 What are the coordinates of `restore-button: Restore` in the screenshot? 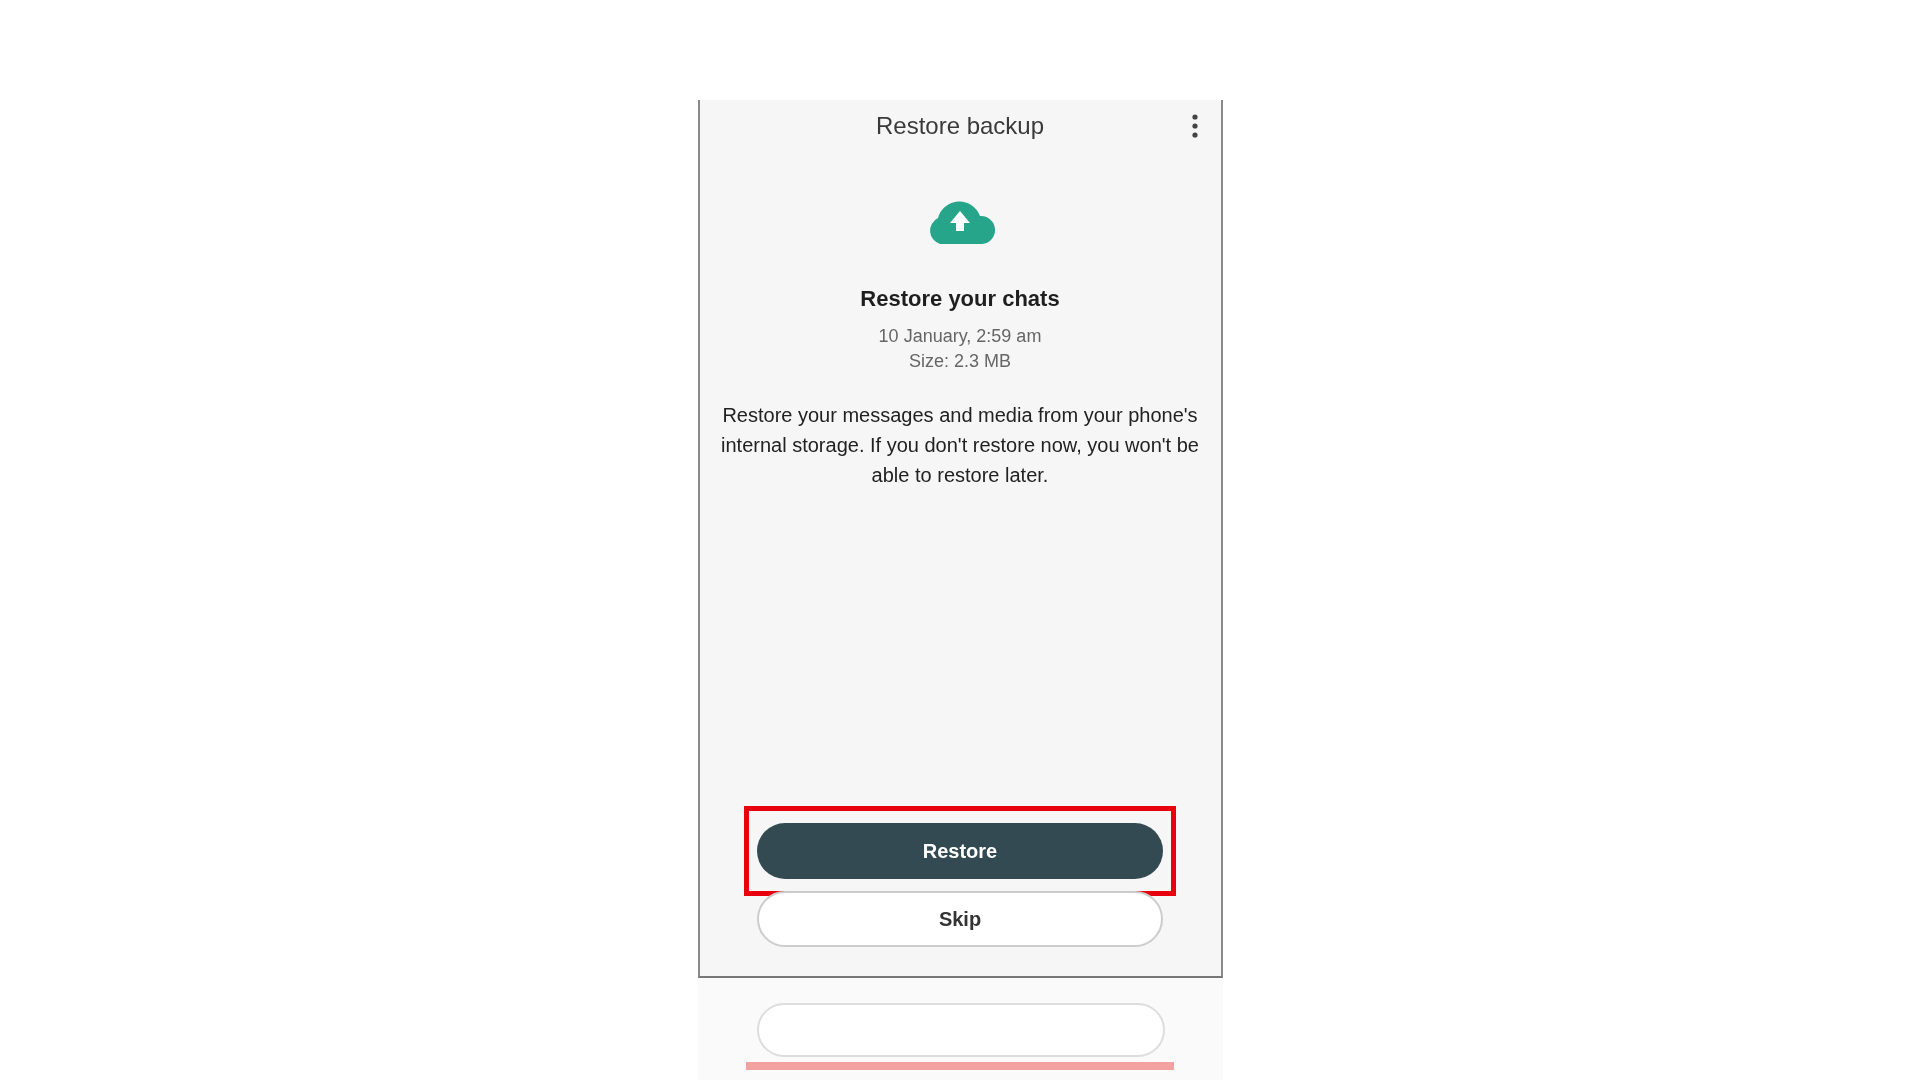 It's located at (960, 851).